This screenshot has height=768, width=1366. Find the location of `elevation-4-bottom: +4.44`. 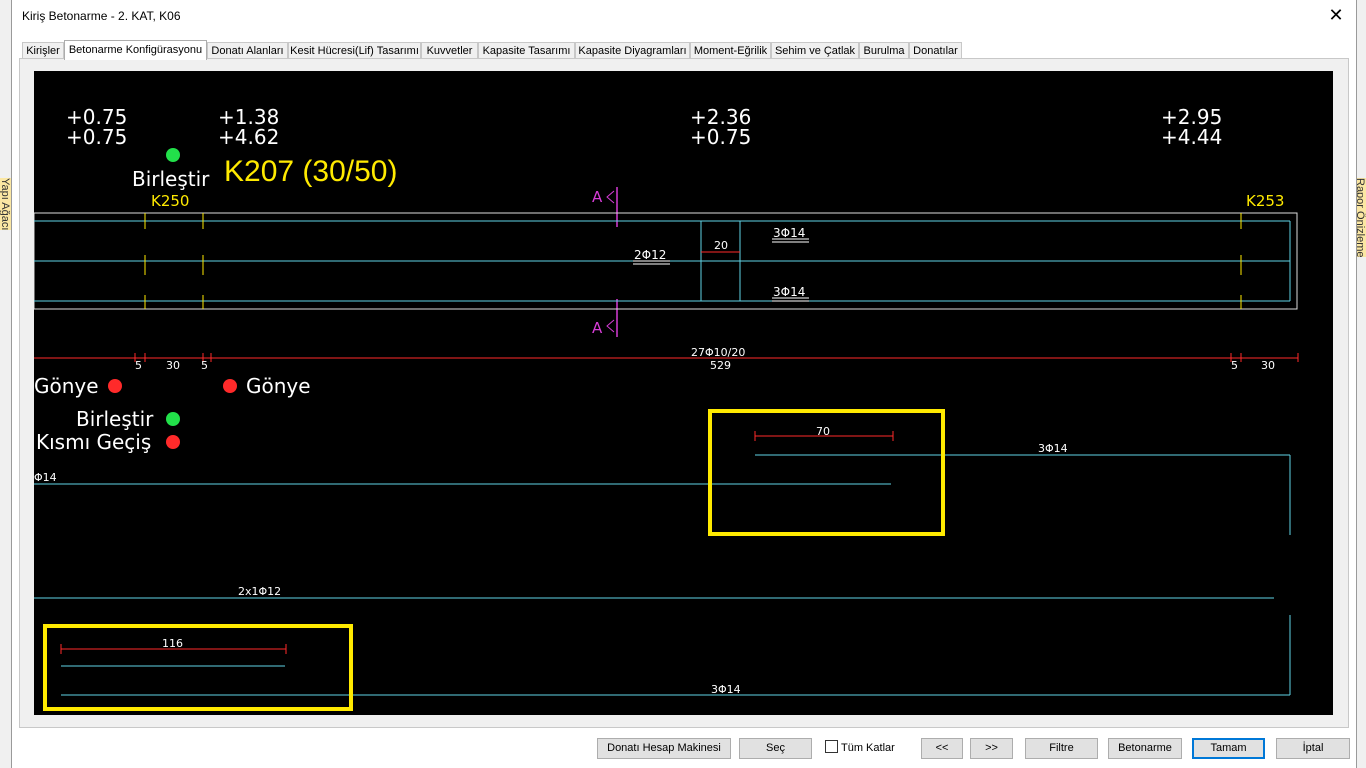

elevation-4-bottom: +4.44 is located at coordinates (1191, 137).